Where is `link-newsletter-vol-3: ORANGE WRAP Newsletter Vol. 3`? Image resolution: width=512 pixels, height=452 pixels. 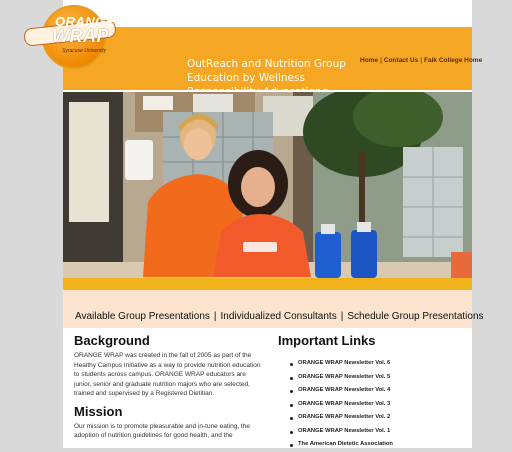
link-newsletter-vol-3: ORANGE WRAP Newsletter Vol. 3 is located at coordinates (373, 405).